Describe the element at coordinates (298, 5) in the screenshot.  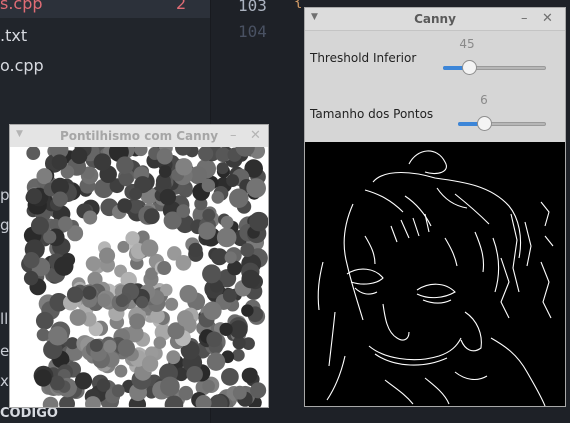
I see `code-text: {` at that location.